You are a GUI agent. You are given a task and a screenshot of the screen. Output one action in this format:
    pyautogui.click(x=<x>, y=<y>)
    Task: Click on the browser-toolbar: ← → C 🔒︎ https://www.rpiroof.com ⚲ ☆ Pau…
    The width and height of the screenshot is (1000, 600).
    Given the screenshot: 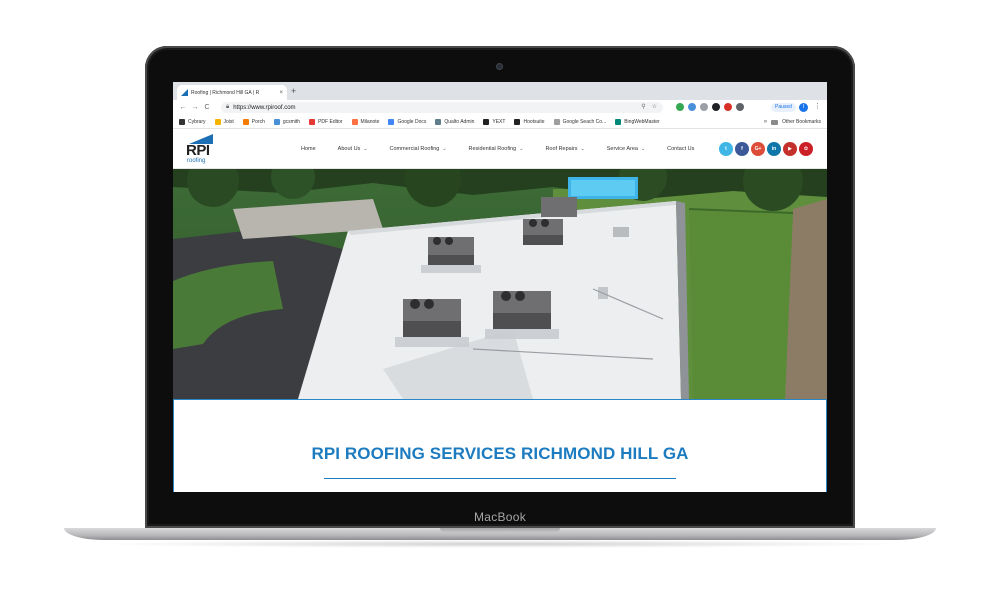 What is the action you would take?
    pyautogui.click(x=500, y=107)
    